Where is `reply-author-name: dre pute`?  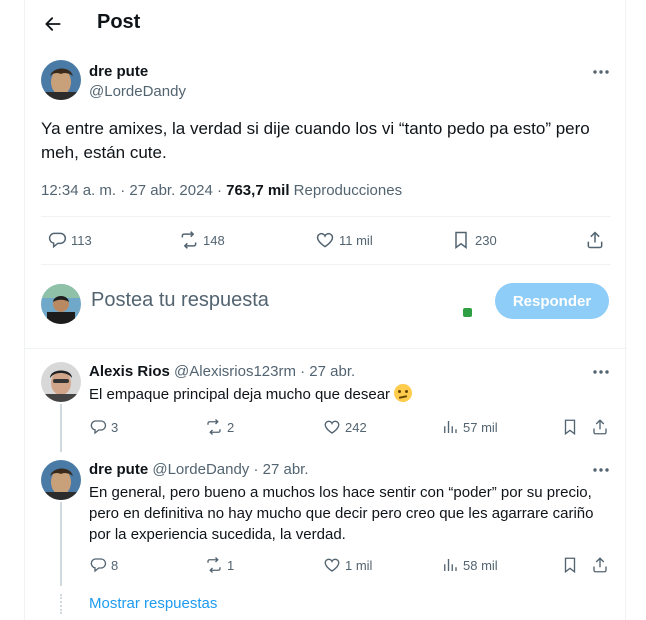 reply-author-name: dre pute is located at coordinates (118, 469).